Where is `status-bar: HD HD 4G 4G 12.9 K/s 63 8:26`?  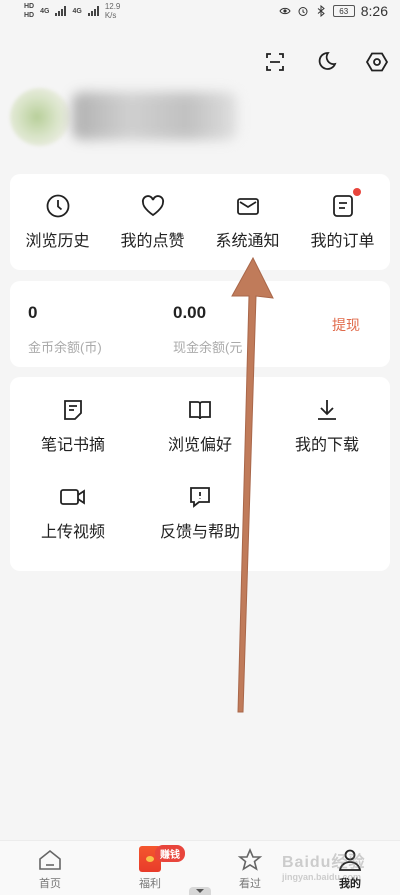 status-bar: HD HD 4G 4G 12.9 K/s 63 8:26 is located at coordinates (200, 11).